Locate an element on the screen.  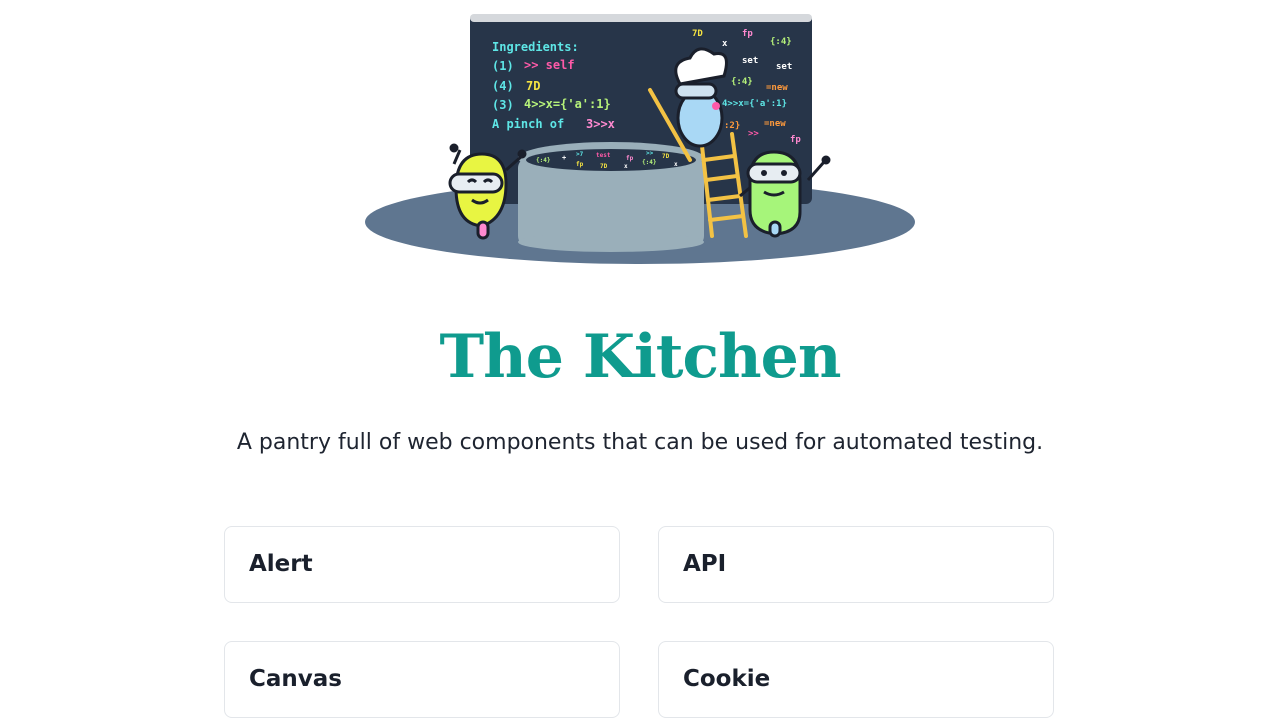
board-line-4-prefix: (3) is located at coordinates (503, 105).